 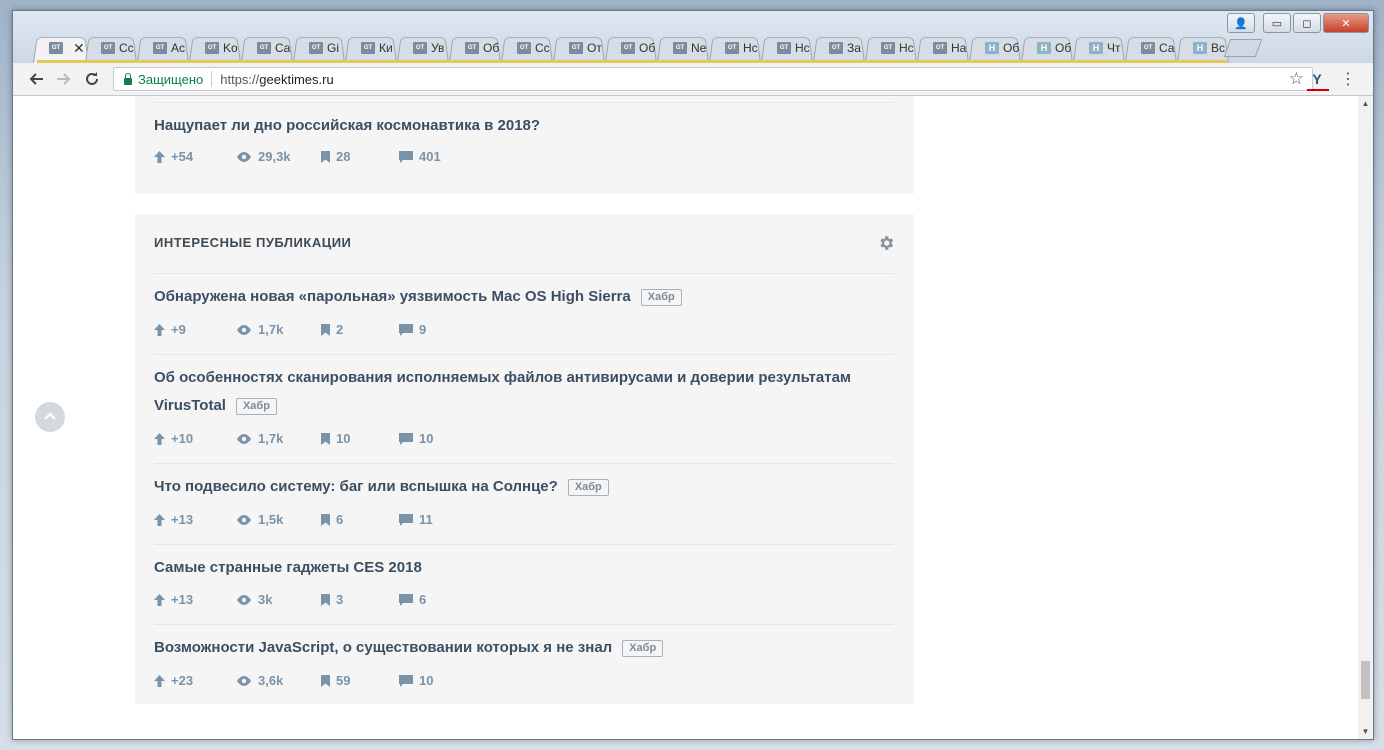 I want to click on post-title: Самые странные гаджеты CES 2018, so click(x=519, y=568).